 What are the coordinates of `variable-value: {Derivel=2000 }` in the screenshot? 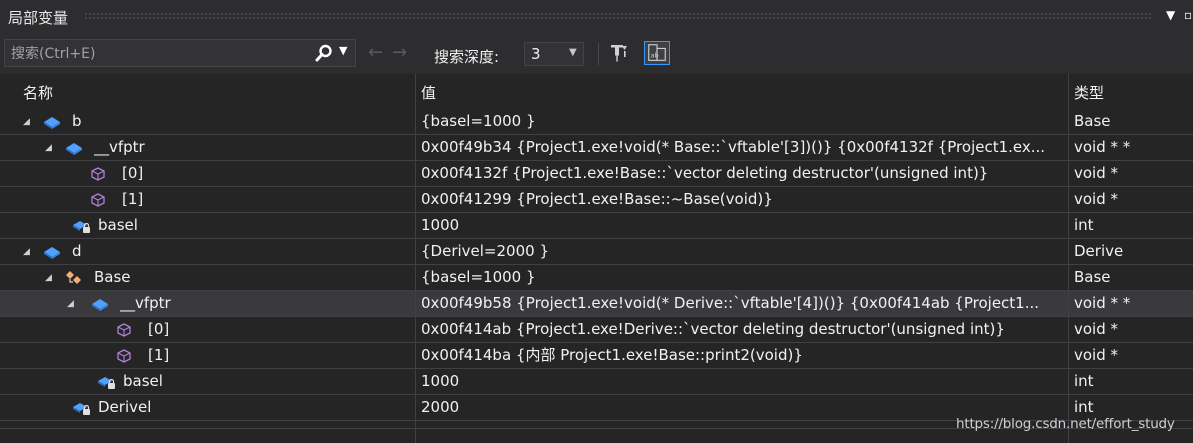 It's located at (744, 251).